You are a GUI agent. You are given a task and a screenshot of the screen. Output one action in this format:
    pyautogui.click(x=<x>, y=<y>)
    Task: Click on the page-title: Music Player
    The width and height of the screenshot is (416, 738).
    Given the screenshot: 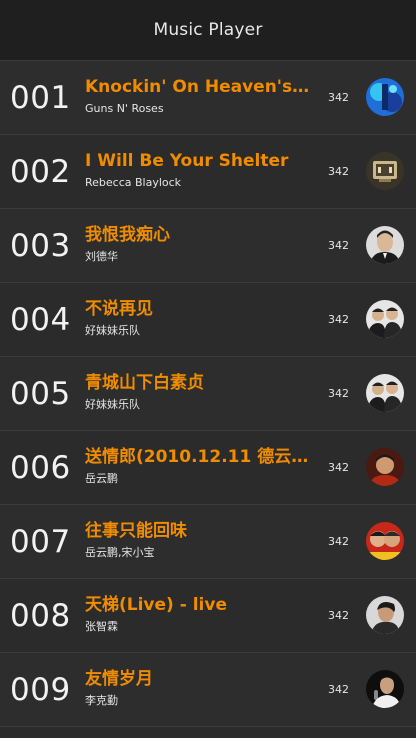 What is the action you would take?
    pyautogui.click(x=208, y=30)
    